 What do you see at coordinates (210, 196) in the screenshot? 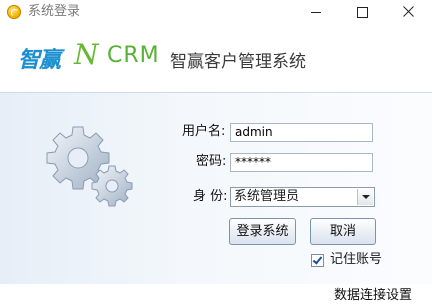
I see `role-label: 身 份:` at bounding box center [210, 196].